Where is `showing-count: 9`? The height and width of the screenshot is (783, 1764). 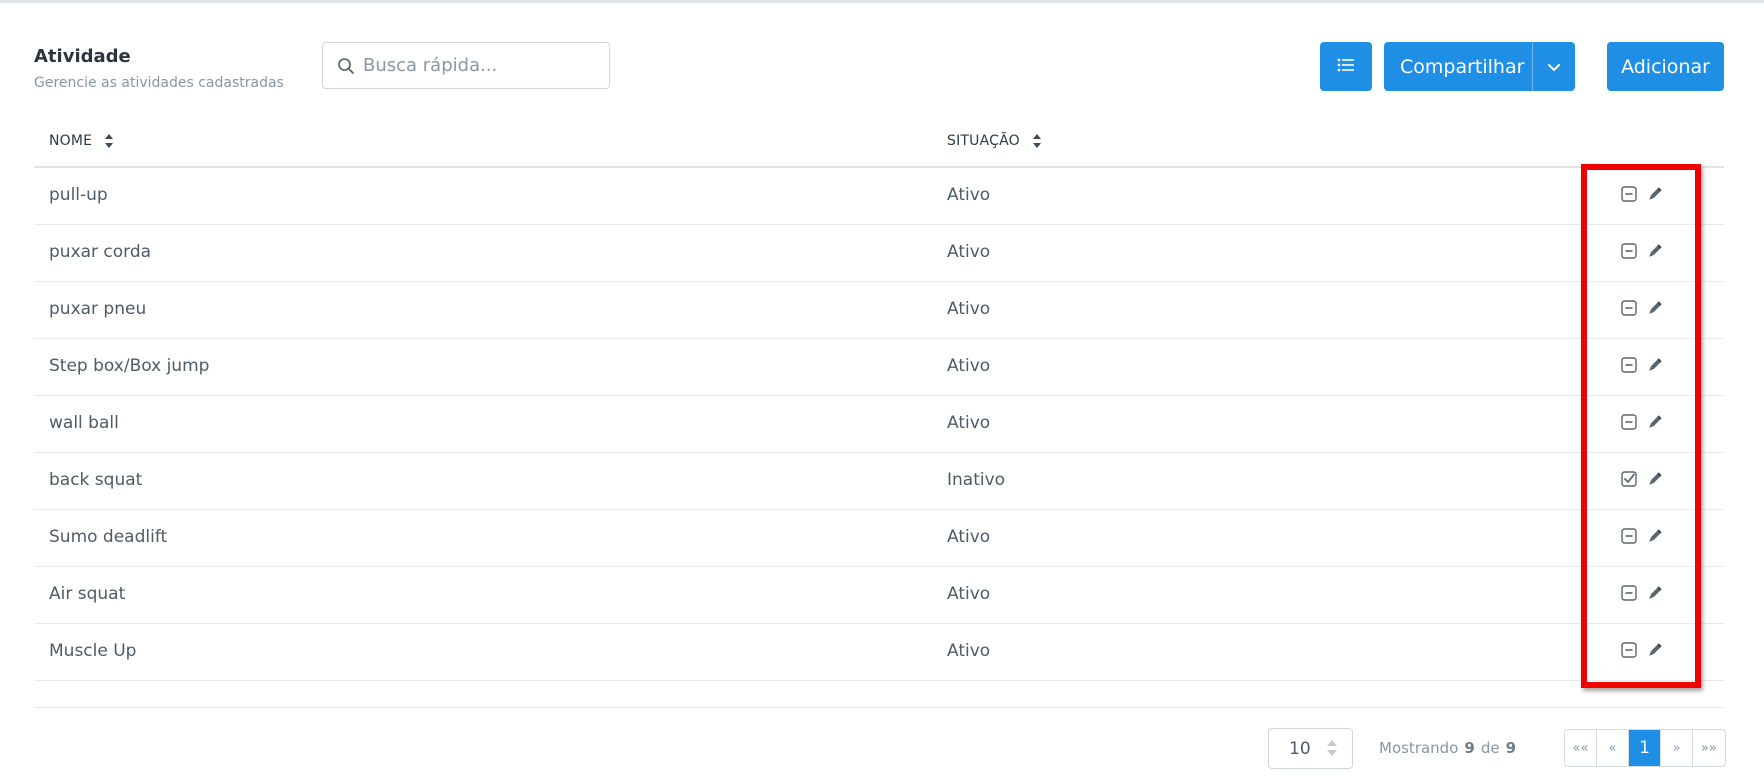
showing-count: 9 is located at coordinates (1469, 748).